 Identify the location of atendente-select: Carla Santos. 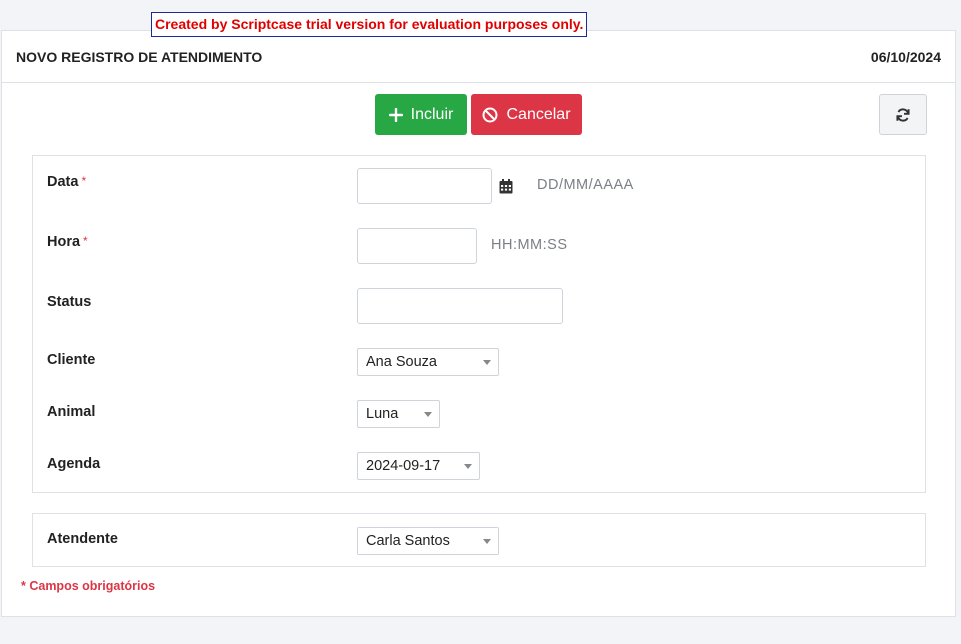
(428, 541).